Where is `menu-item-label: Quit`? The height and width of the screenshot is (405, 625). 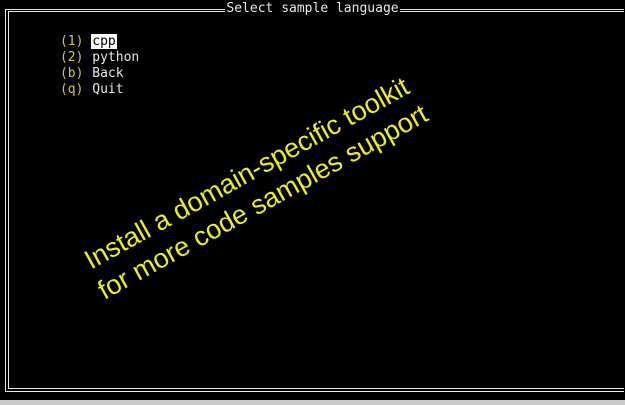
menu-item-label: Quit is located at coordinates (108, 89).